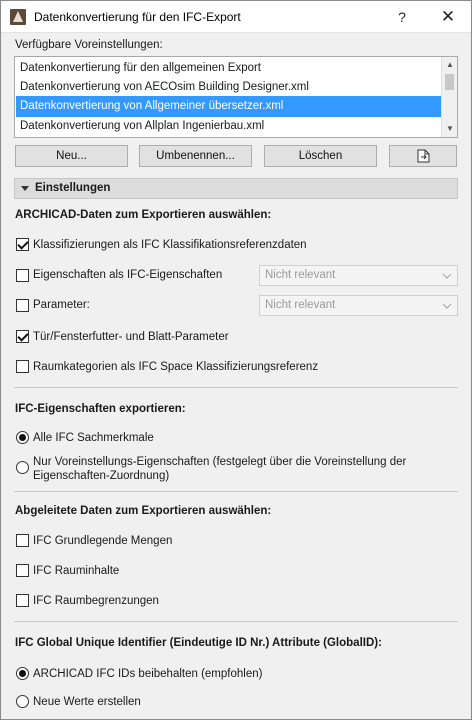 Image resolution: width=472 pixels, height=720 pixels. I want to click on presets-scrollbar: ▲ ▼, so click(449, 97).